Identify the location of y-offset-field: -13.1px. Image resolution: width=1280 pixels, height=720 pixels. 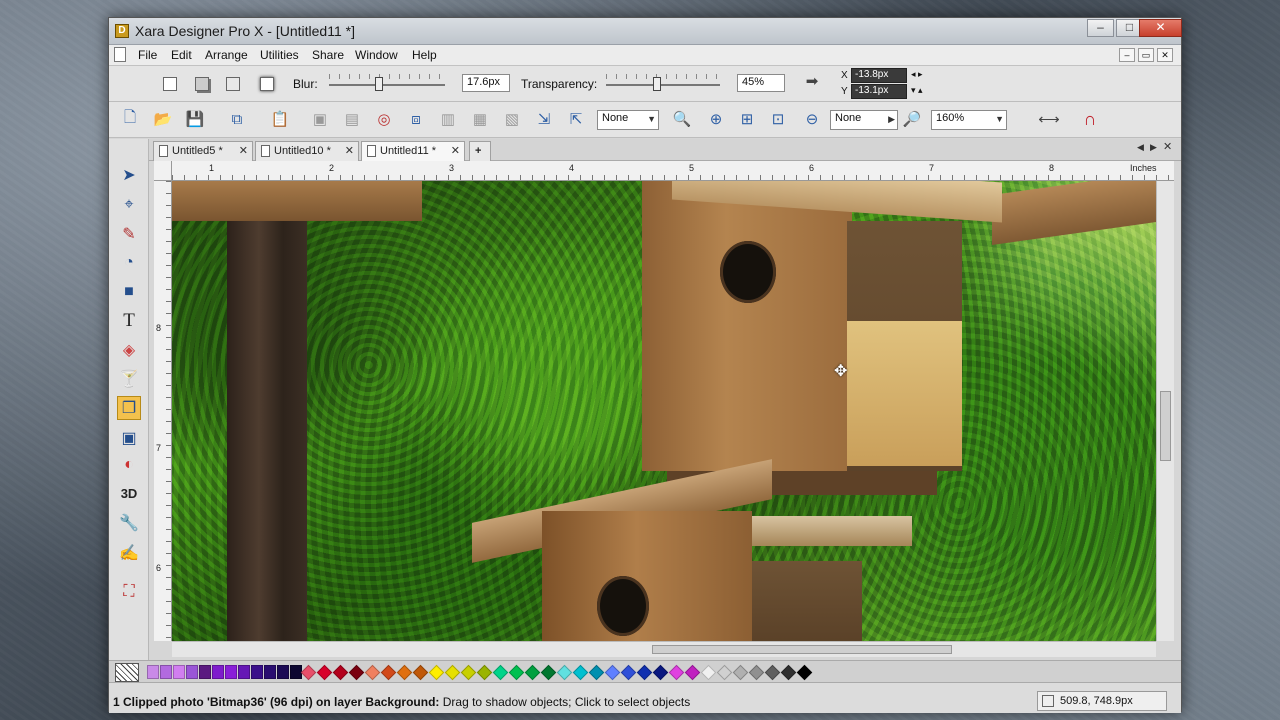
(879, 91).